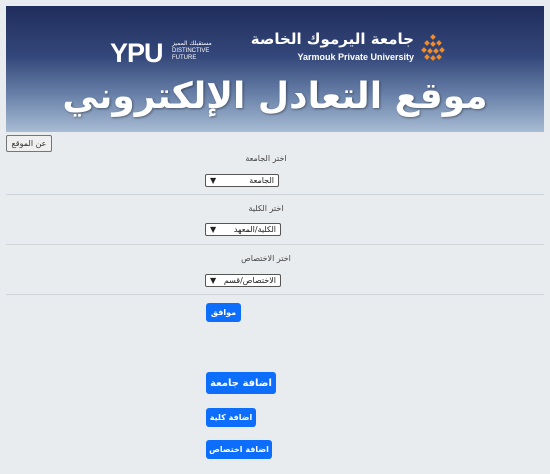 The width and height of the screenshot is (550, 474). I want to click on university-name-ar: جامعة اليرموك الخاصة, so click(332, 39).